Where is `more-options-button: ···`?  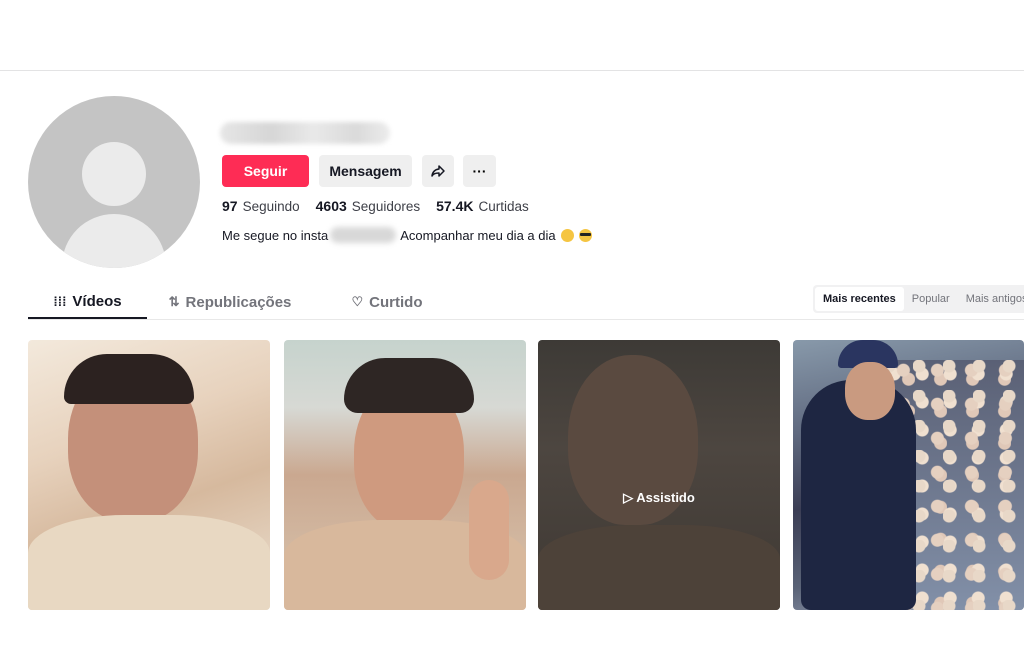
more-options-button: ··· is located at coordinates (479, 171).